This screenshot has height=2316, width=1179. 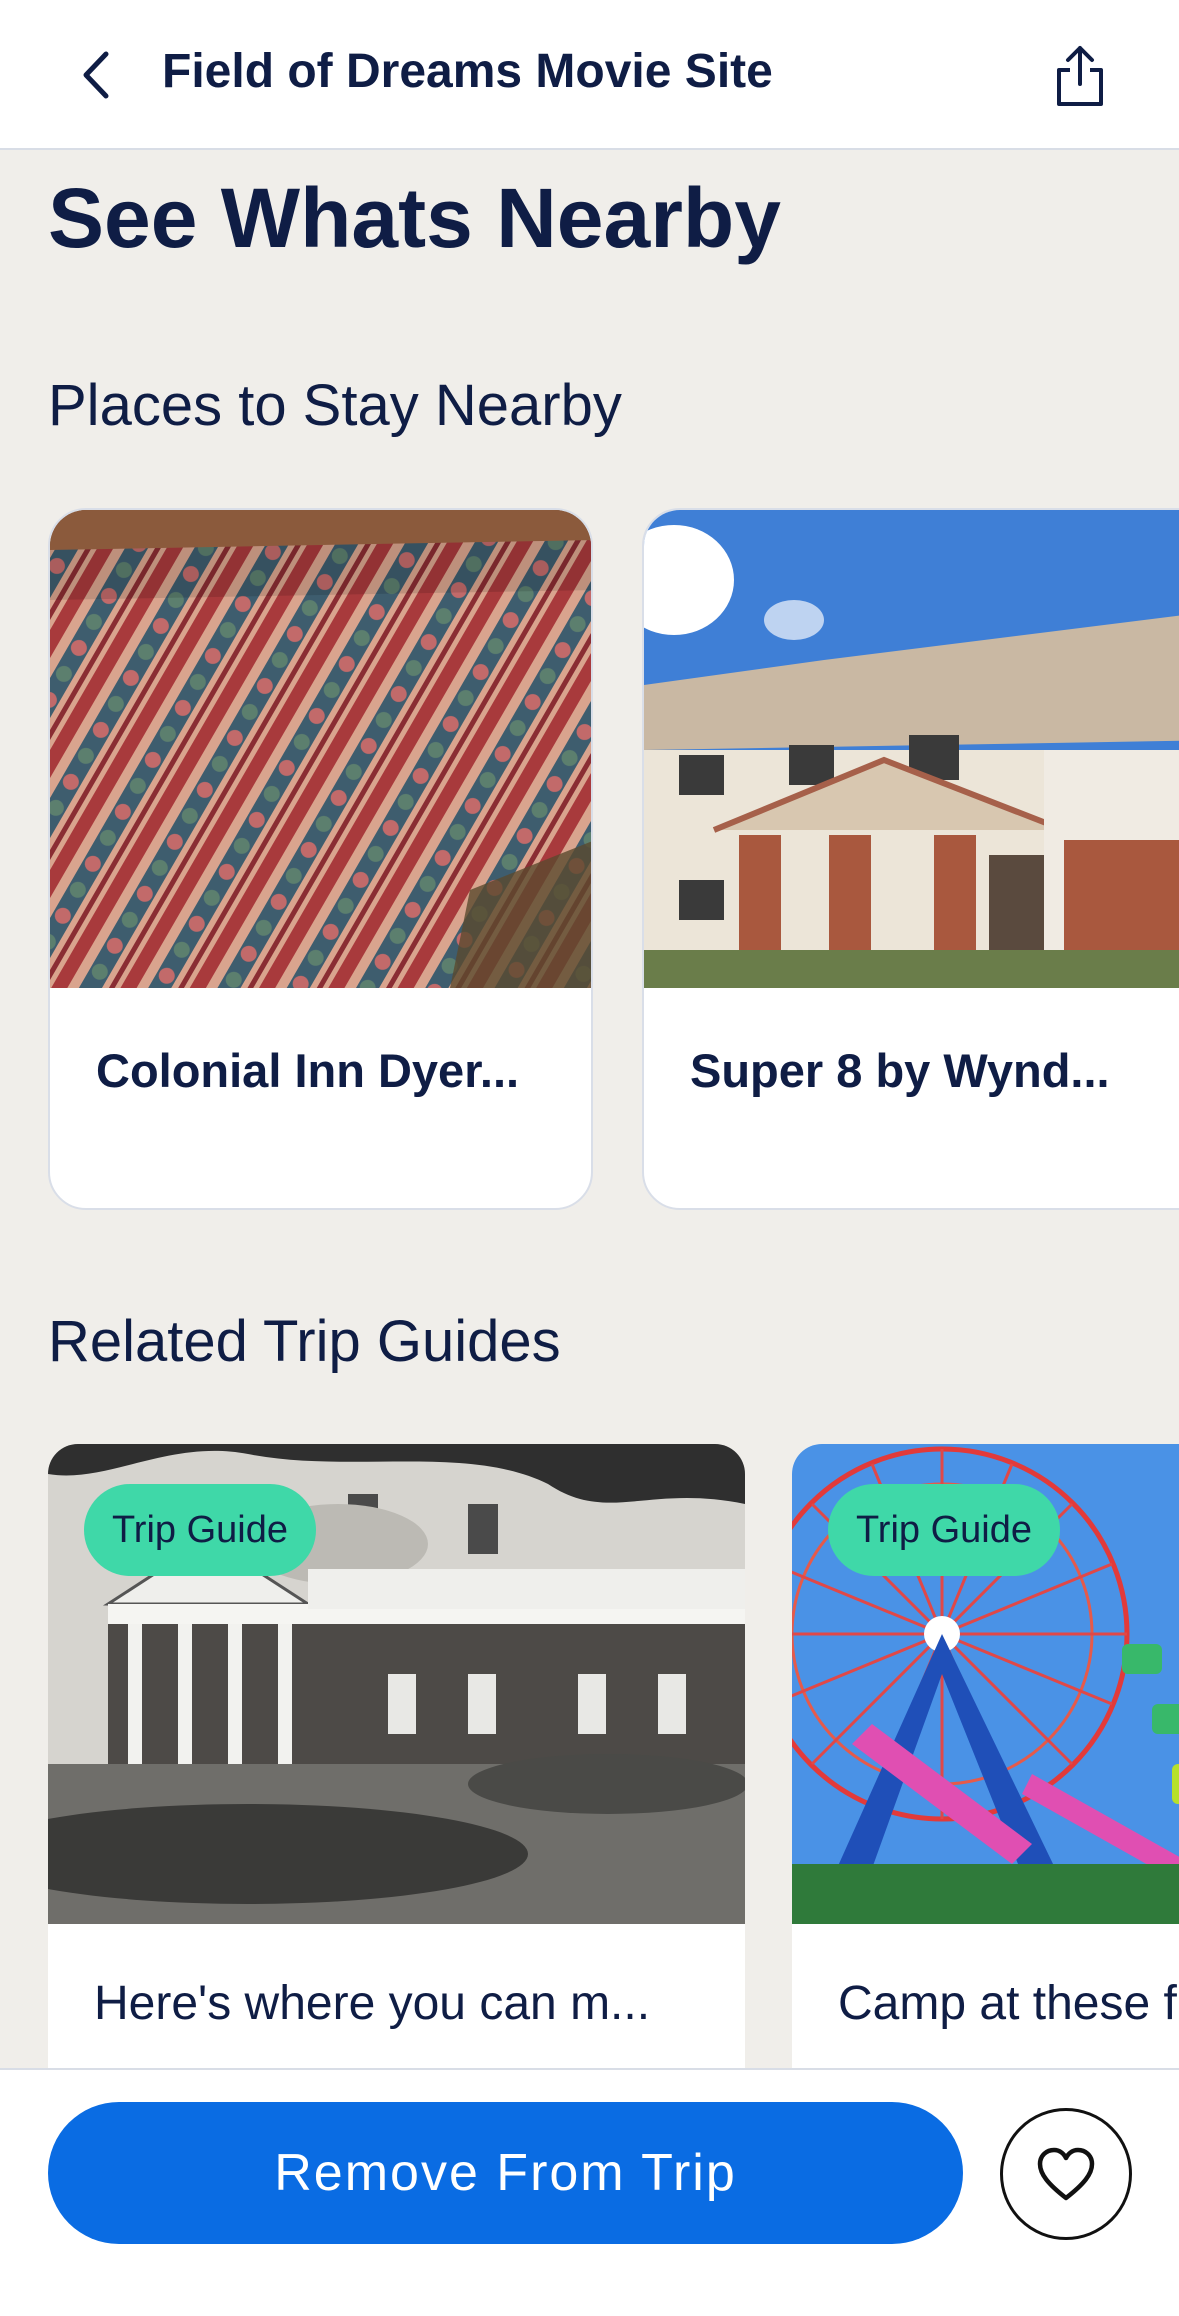 I want to click on back-button, so click(x=95, y=75).